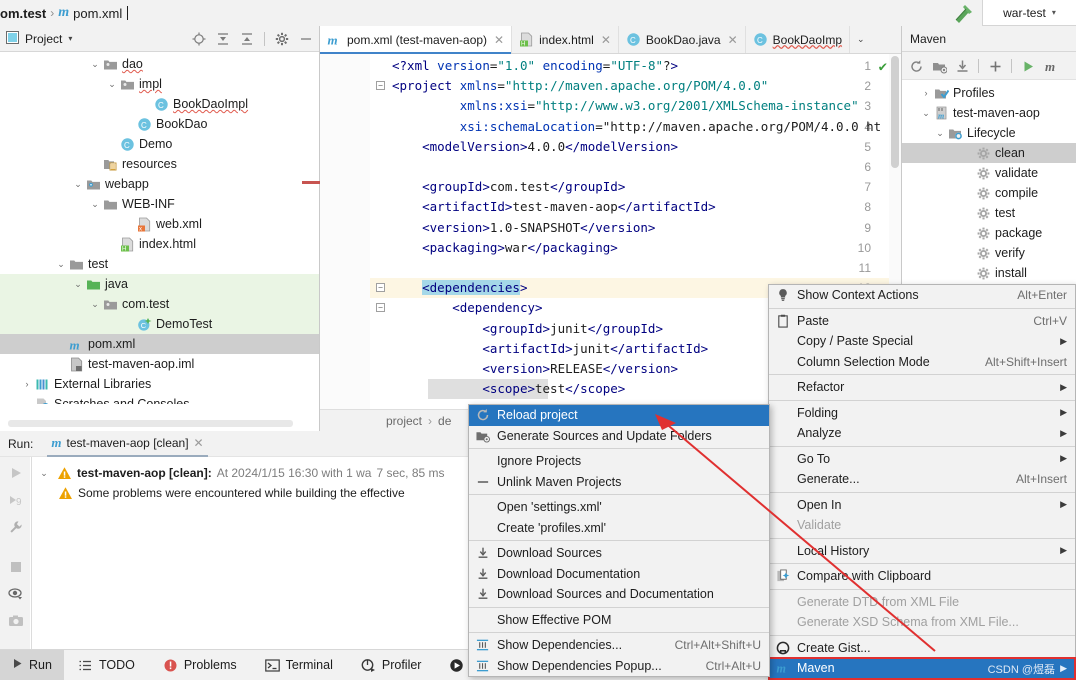 The height and width of the screenshot is (680, 1076). What do you see at coordinates (619, 574) in the screenshot?
I see `menu-item: Download Documentation` at bounding box center [619, 574].